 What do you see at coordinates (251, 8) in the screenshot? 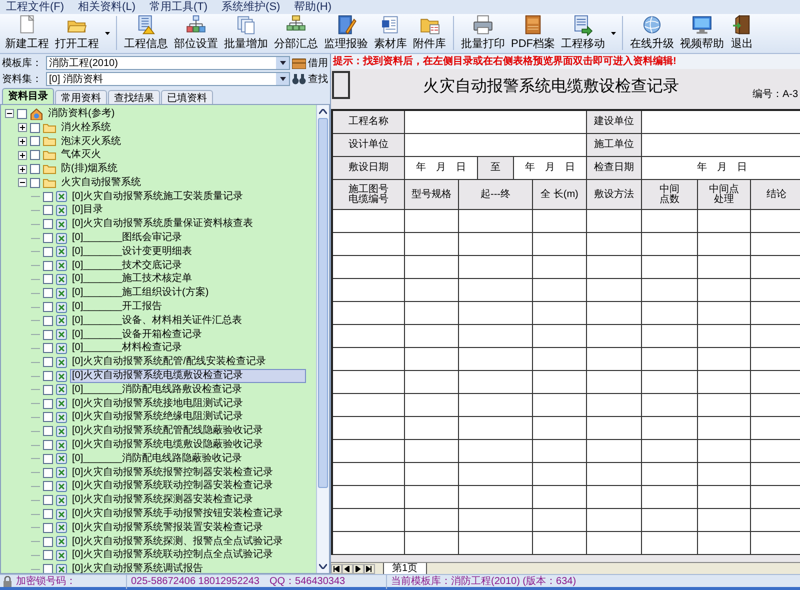
I see `menu-item: 系统维护(S)` at bounding box center [251, 8].